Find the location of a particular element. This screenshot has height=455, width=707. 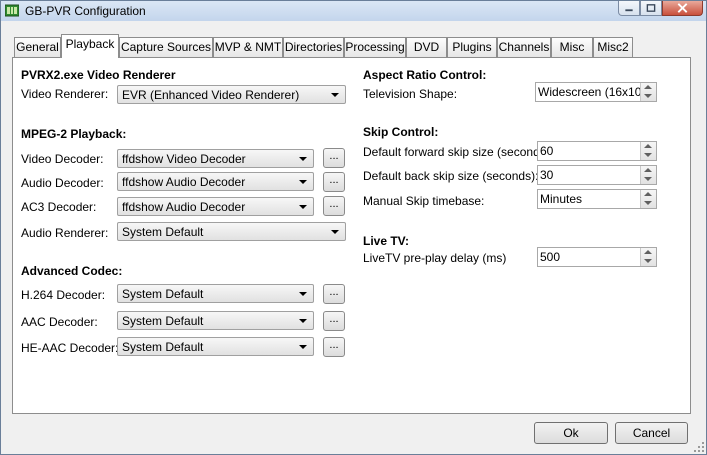

ac3-decoder-label: AC3 Decoder: is located at coordinates (59, 207).